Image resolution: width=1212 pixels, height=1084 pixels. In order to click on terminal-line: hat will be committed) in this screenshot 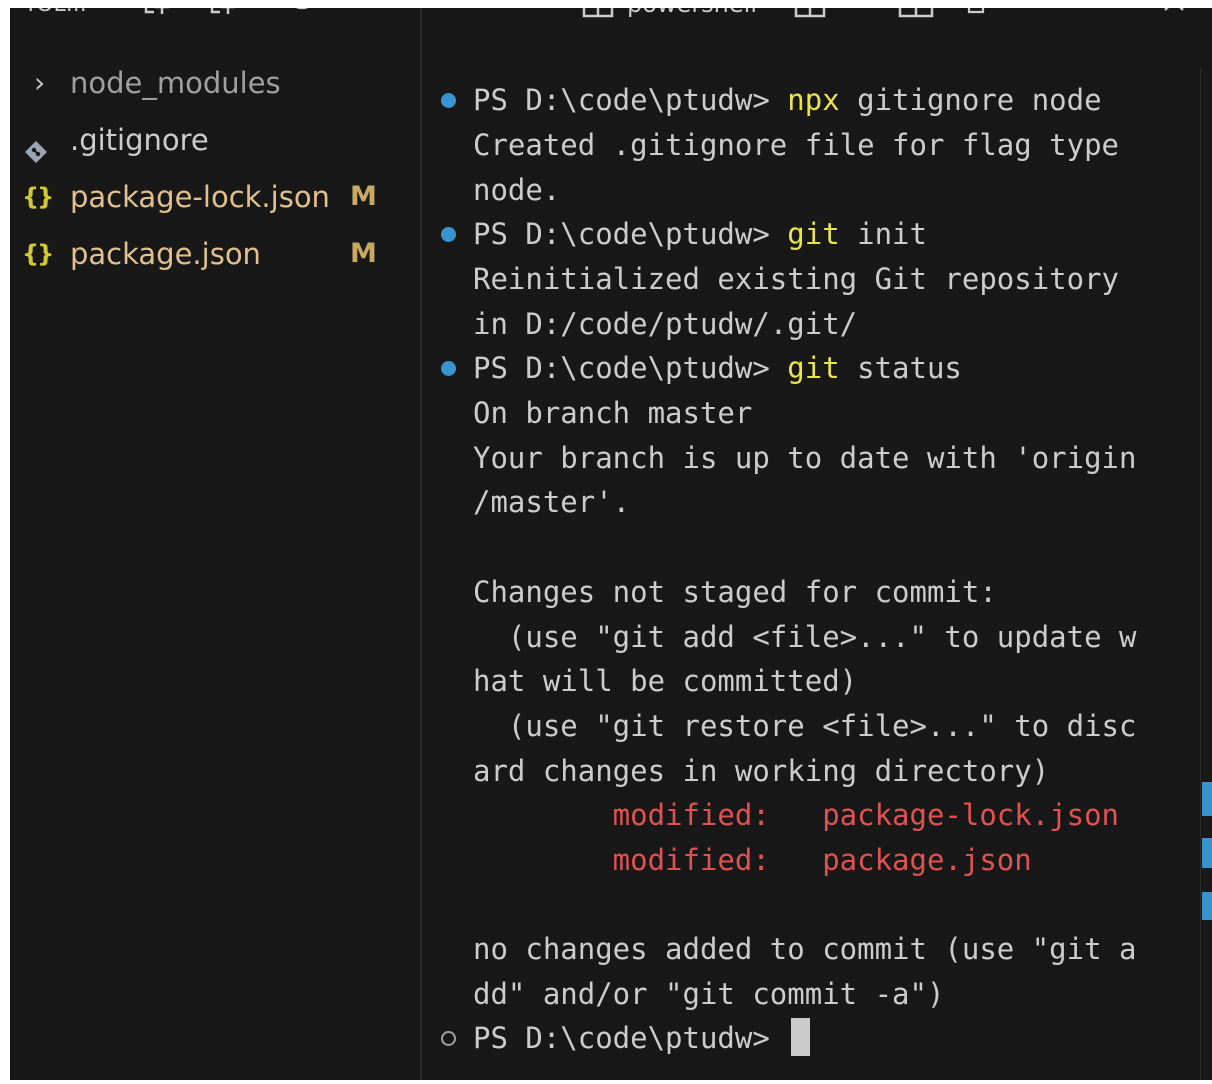, I will do `click(817, 681)`.